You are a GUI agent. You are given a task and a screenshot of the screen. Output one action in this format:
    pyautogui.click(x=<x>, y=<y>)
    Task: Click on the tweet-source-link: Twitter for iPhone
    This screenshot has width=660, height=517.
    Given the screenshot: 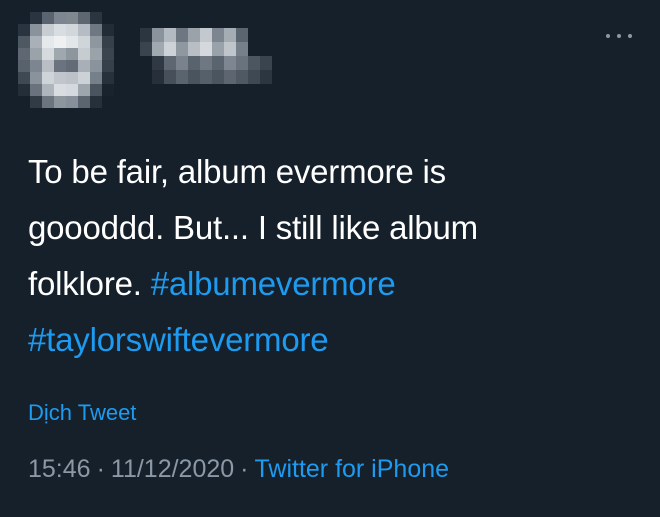 What is the action you would take?
    pyautogui.click(x=352, y=469)
    